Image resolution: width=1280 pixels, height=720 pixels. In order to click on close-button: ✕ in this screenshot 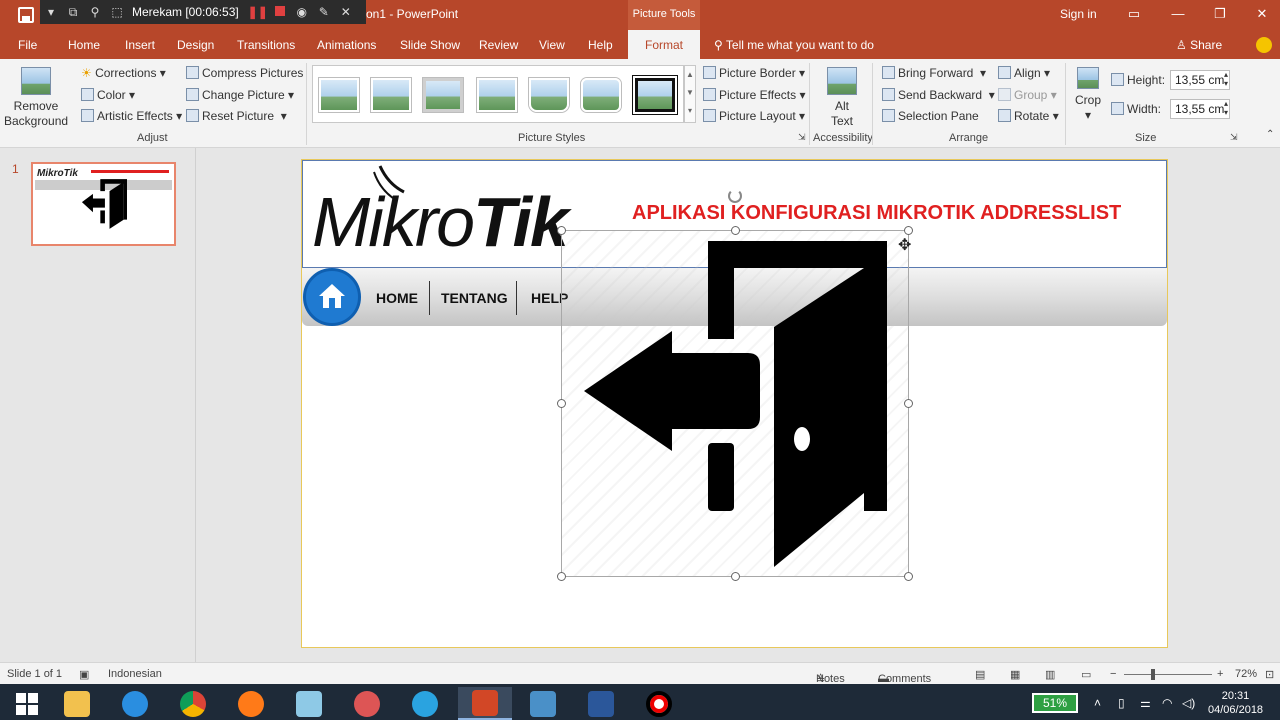, I will do `click(1260, 15)`.